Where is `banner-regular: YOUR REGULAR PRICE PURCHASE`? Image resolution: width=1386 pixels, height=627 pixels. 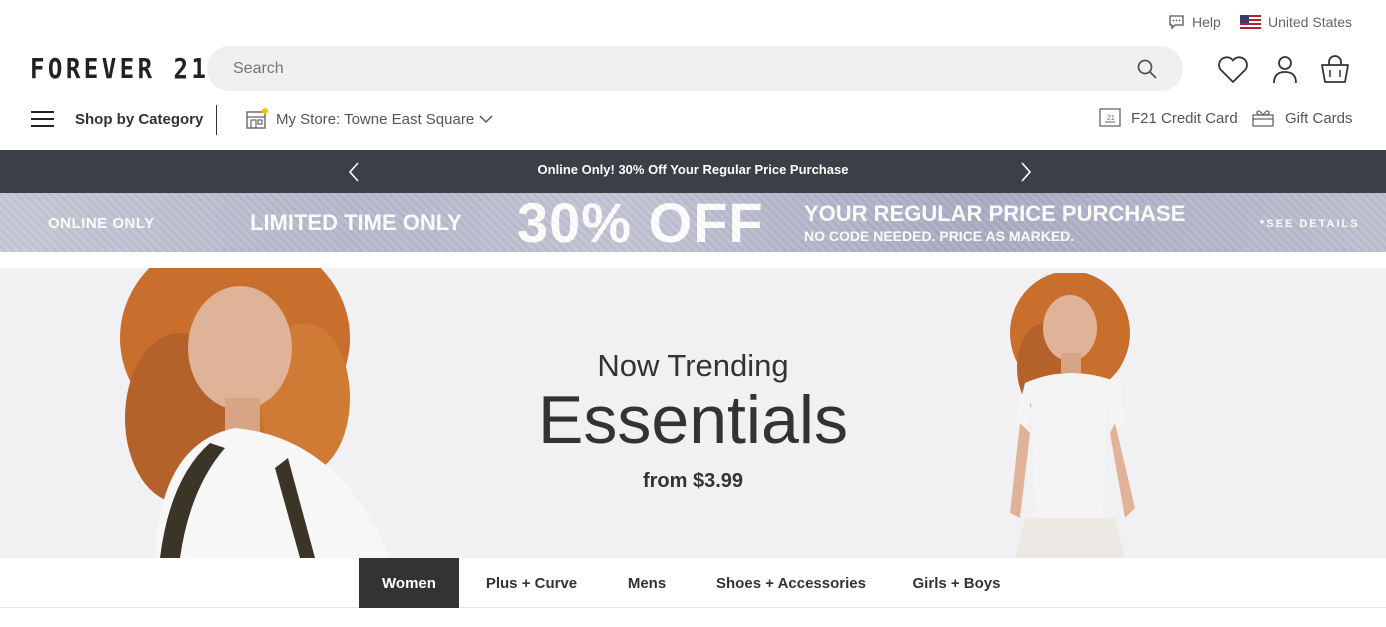
banner-regular: YOUR REGULAR PRICE PURCHASE is located at coordinates (995, 213).